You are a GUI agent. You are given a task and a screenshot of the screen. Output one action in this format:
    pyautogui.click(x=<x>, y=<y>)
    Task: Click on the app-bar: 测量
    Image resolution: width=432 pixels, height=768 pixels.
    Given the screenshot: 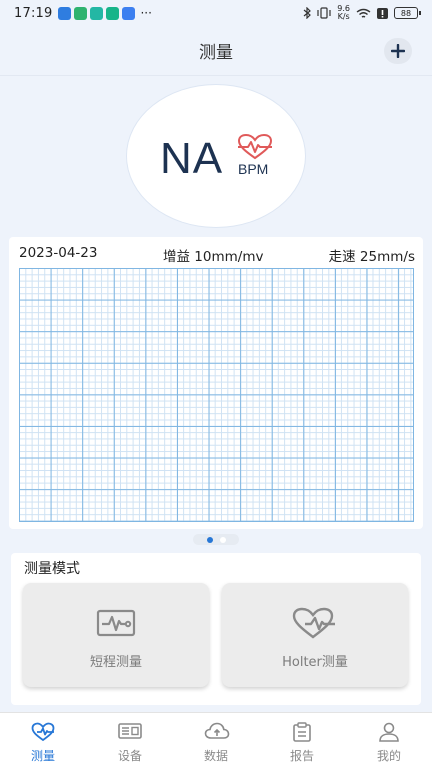 What is the action you would take?
    pyautogui.click(x=216, y=51)
    